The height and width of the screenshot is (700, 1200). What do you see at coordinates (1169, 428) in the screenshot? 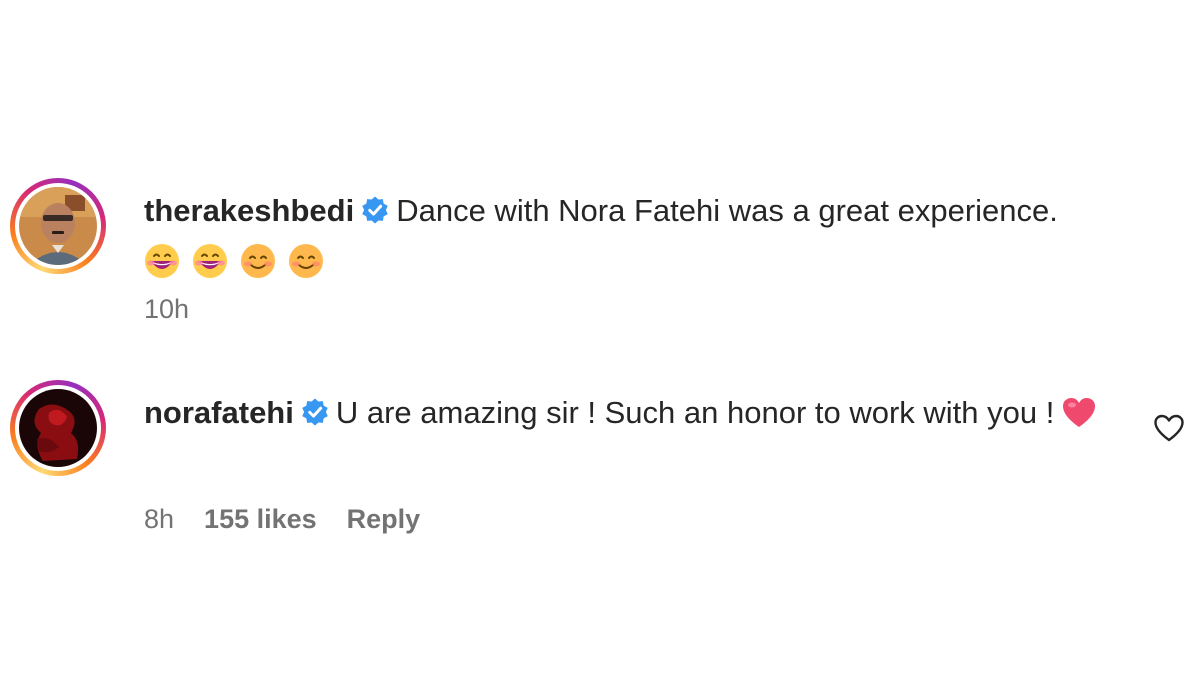
I see `heart-outline-icon` at bounding box center [1169, 428].